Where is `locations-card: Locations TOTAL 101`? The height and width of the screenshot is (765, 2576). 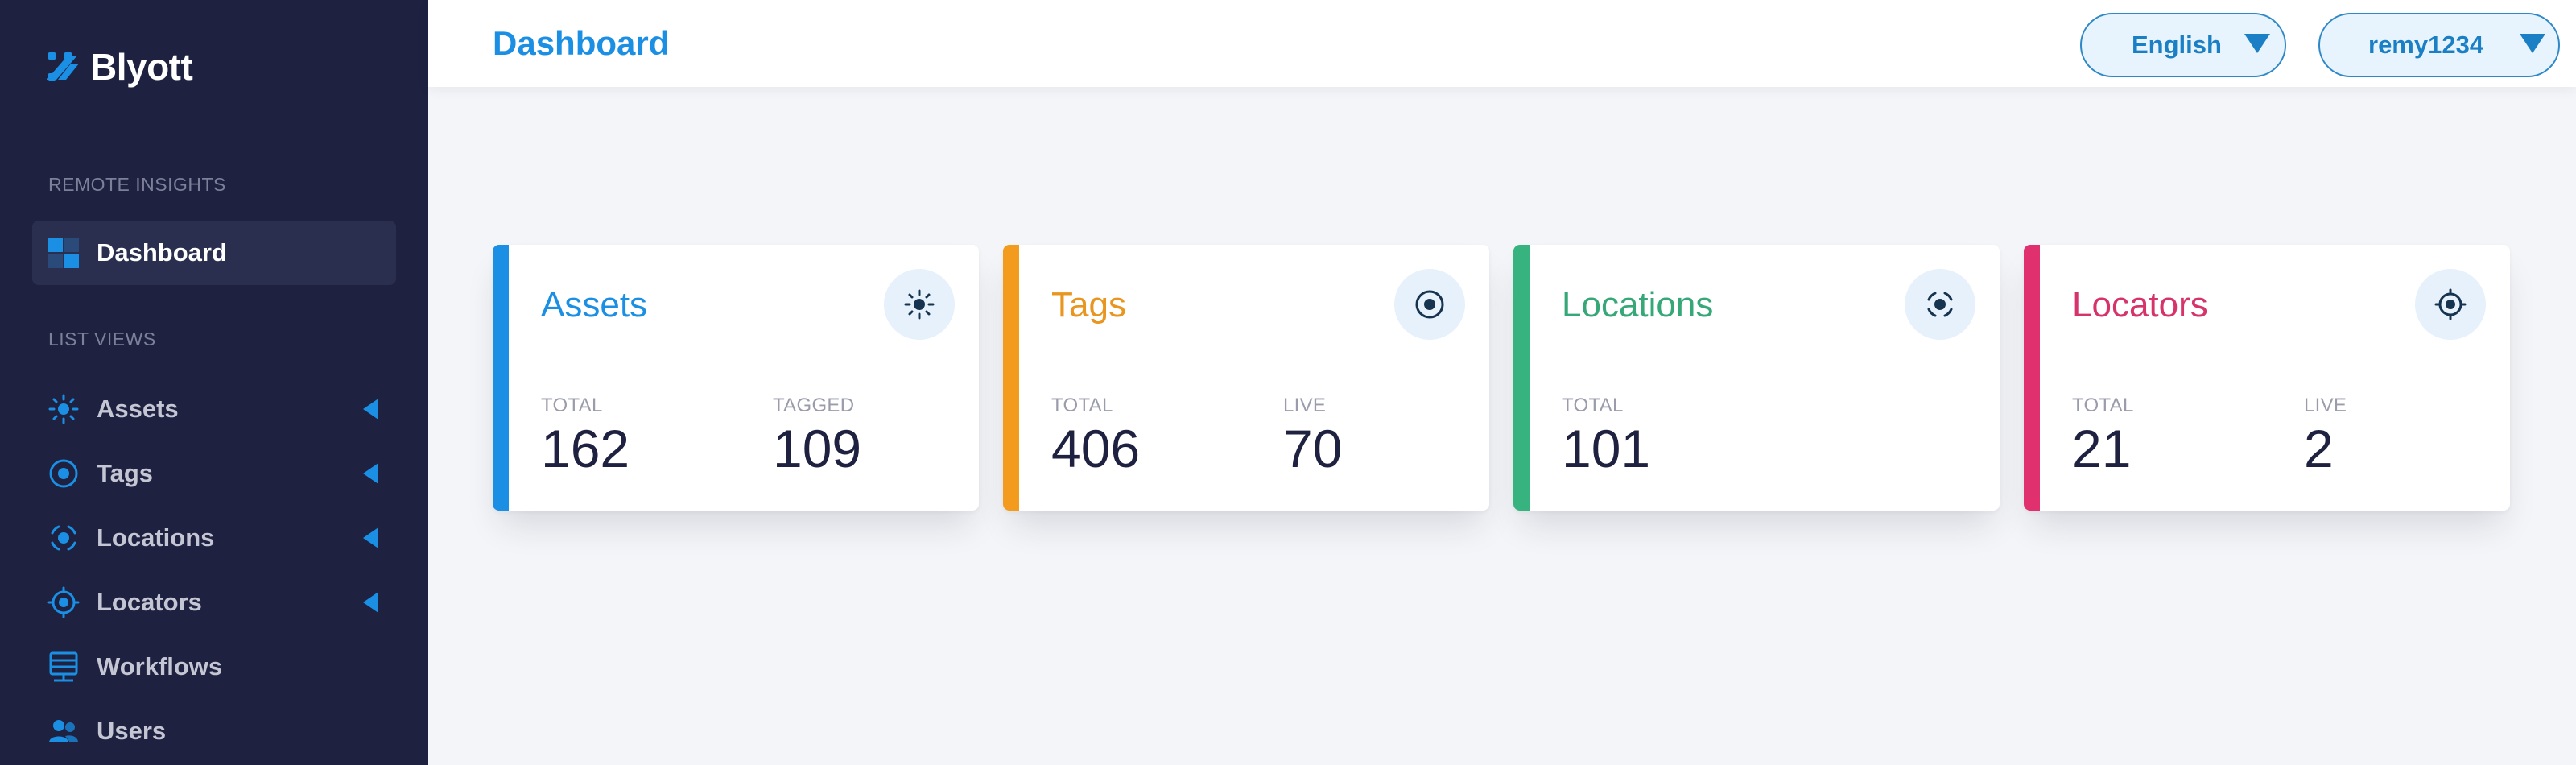
locations-card: Locations TOTAL 101 is located at coordinates (1756, 378).